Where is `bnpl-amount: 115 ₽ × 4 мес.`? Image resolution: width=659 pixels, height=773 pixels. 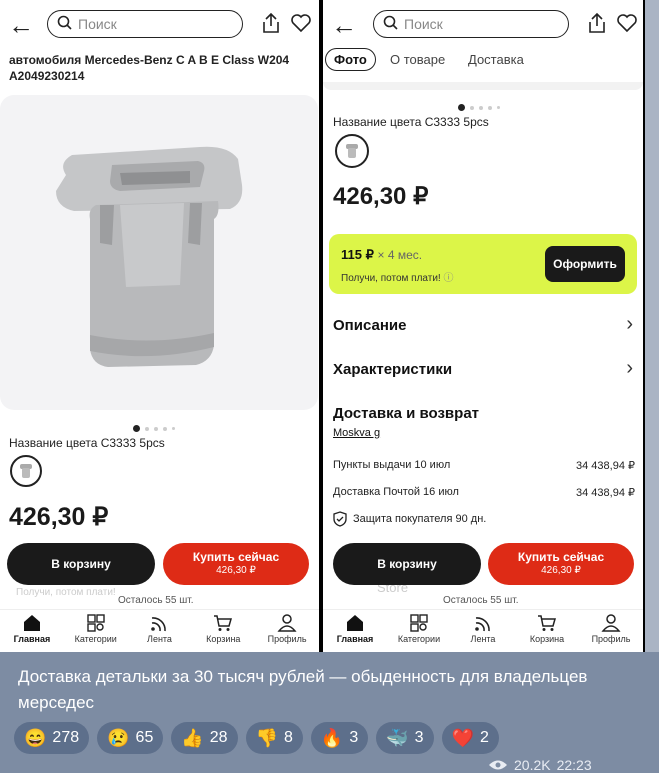
bnpl-amount: 115 ₽ × 4 мес. is located at coordinates (381, 255).